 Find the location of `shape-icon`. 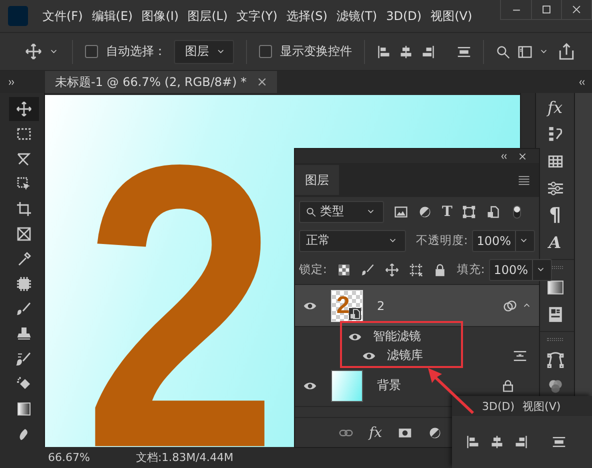

shape-icon is located at coordinates (469, 211).